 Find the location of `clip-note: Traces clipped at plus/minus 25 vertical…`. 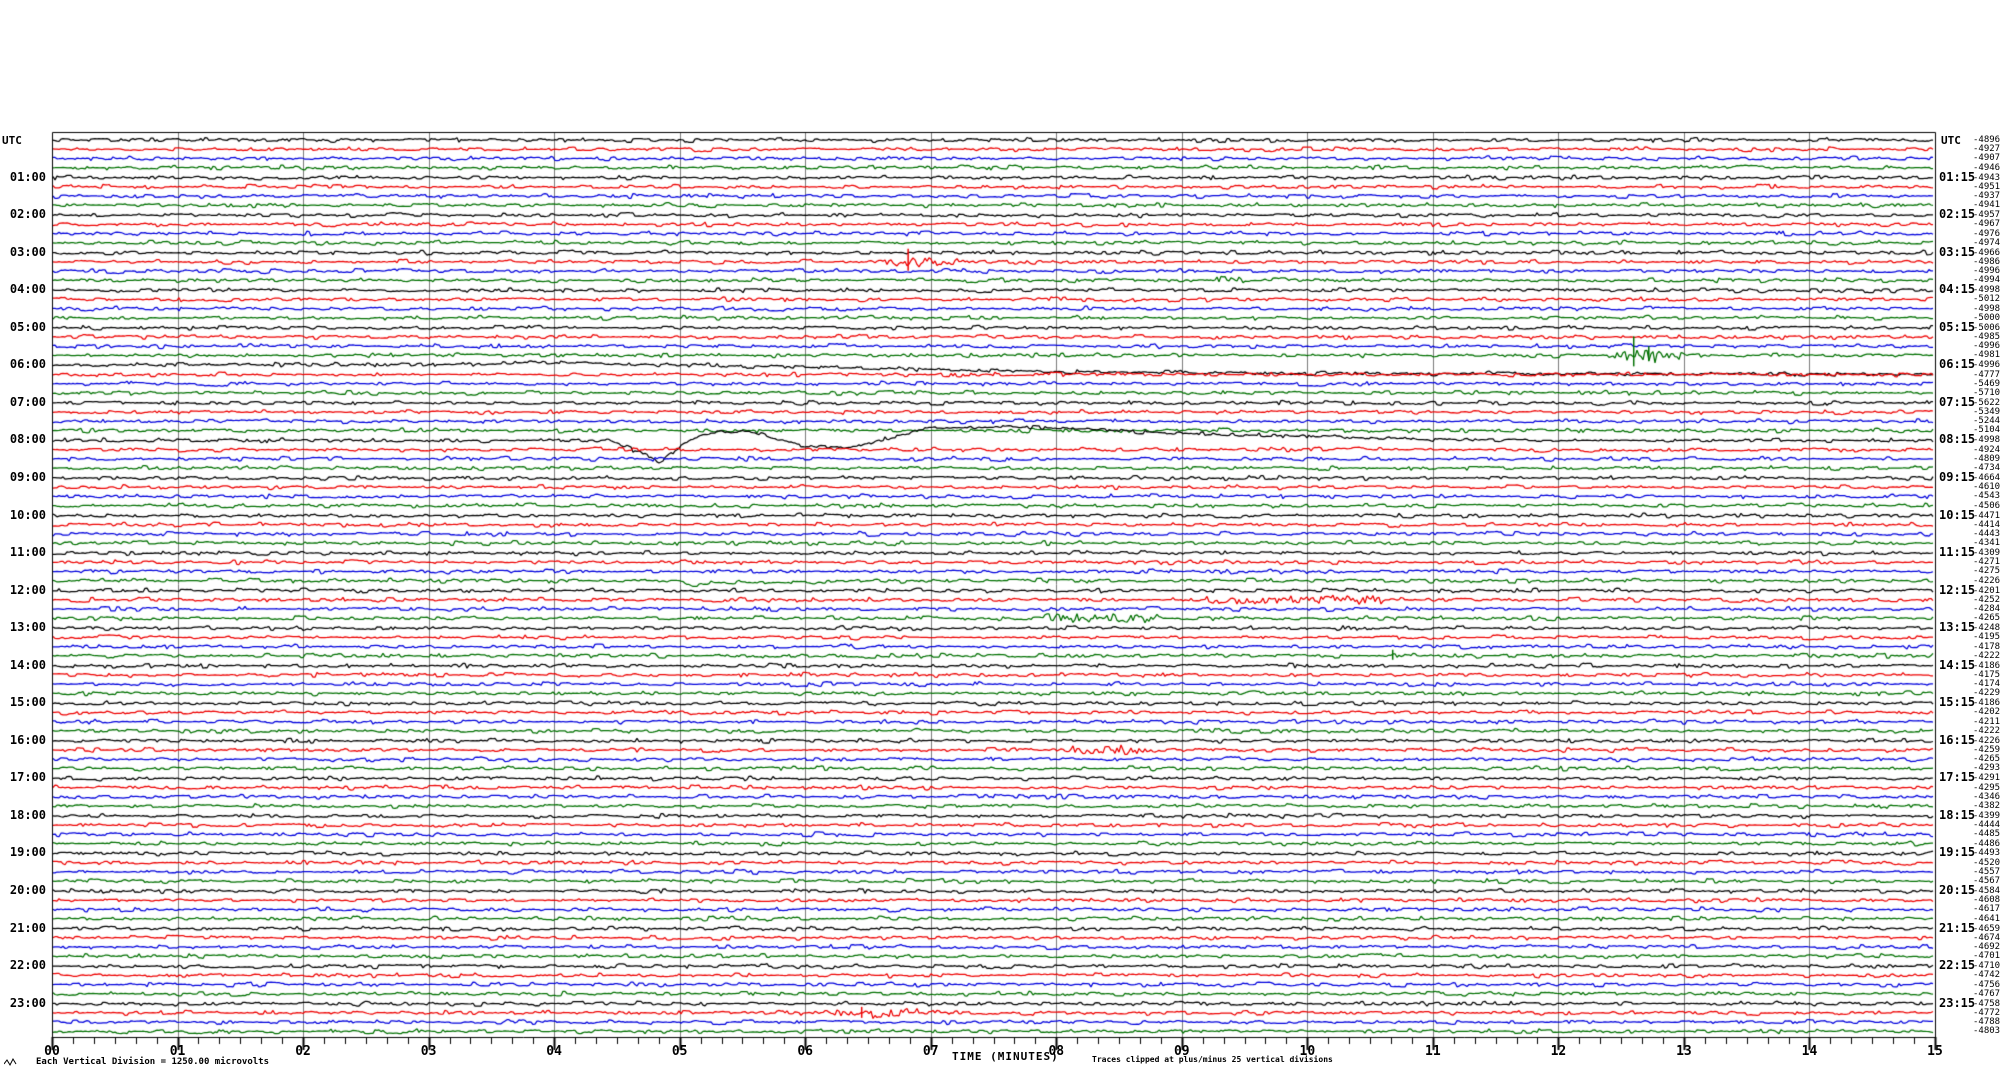

clip-note: Traces clipped at plus/minus 25 vertical… is located at coordinates (1212, 1059).